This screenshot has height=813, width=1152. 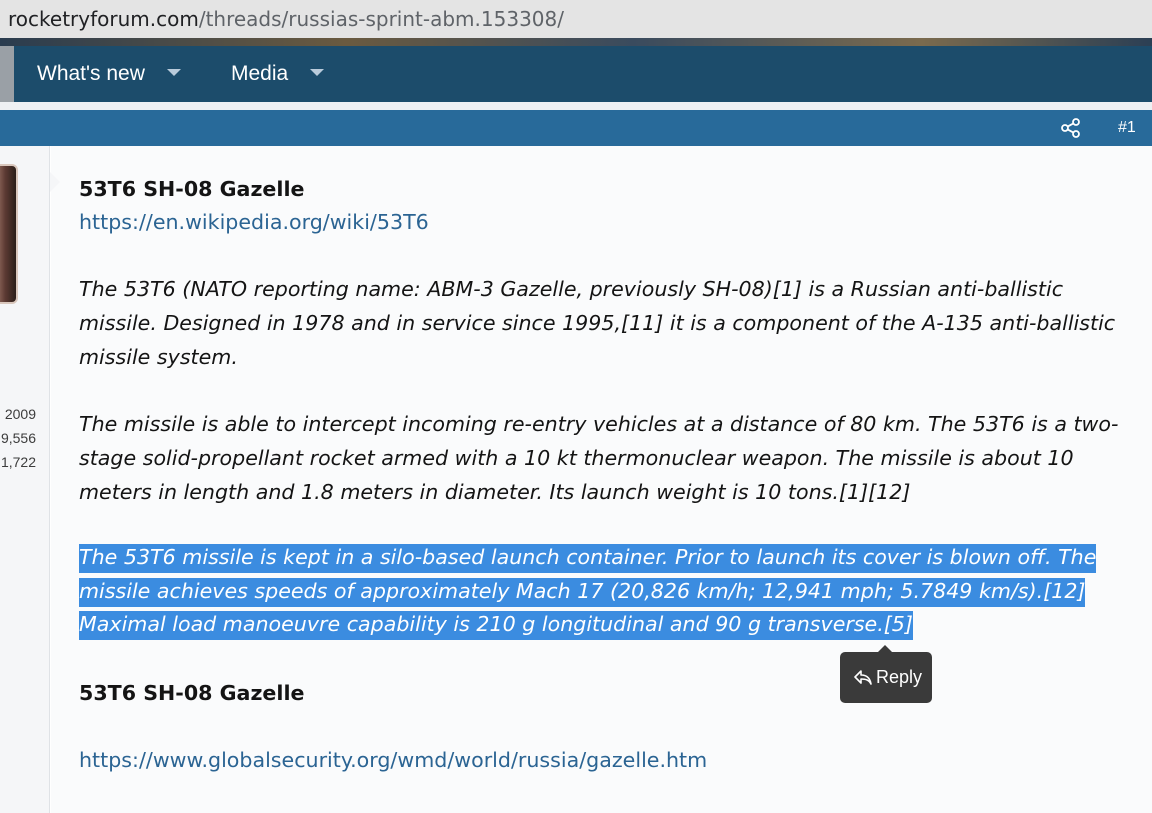 I want to click on wikipedia-link: https://en.wikipedia.org/wiki/53T6, so click(x=254, y=222).